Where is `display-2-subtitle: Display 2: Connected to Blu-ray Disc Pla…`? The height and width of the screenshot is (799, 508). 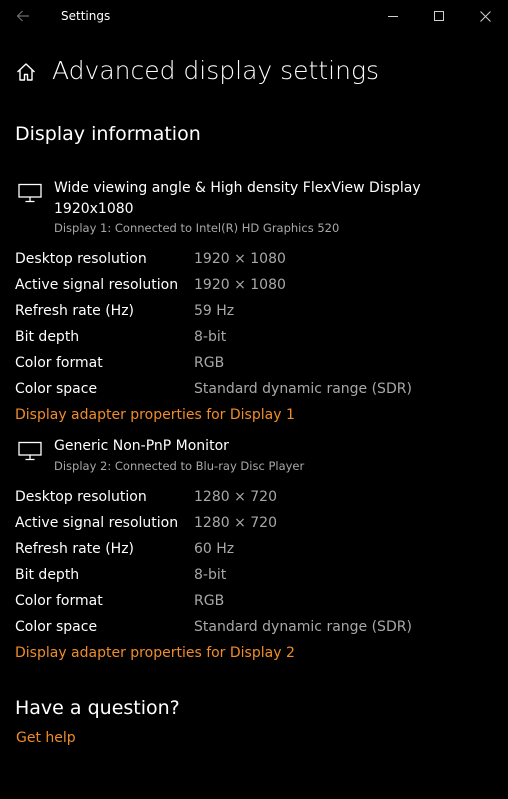 display-2-subtitle: Display 2: Connected to Blu-ray Disc Pla… is located at coordinates (179, 466).